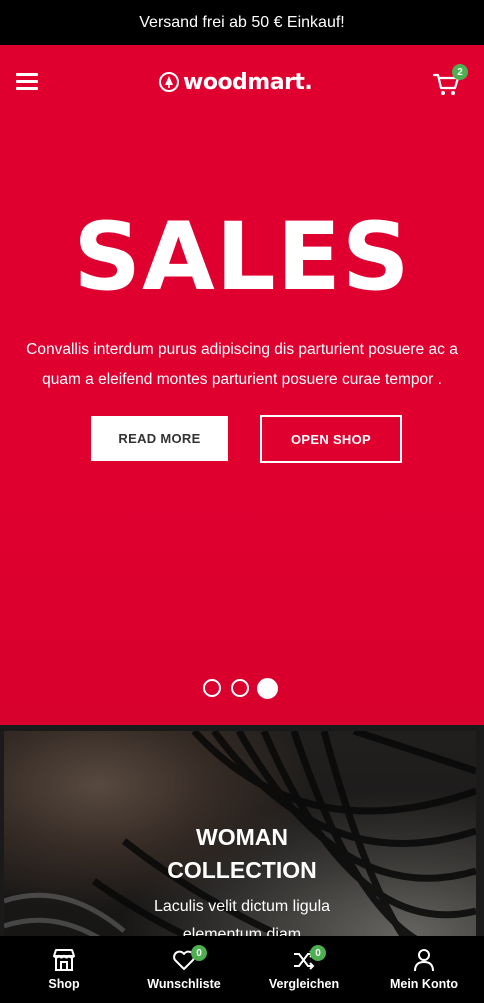 The image size is (484, 1003). Describe the element at coordinates (184, 984) in the screenshot. I see `nav-wishlist-label: Wunschliste` at that location.